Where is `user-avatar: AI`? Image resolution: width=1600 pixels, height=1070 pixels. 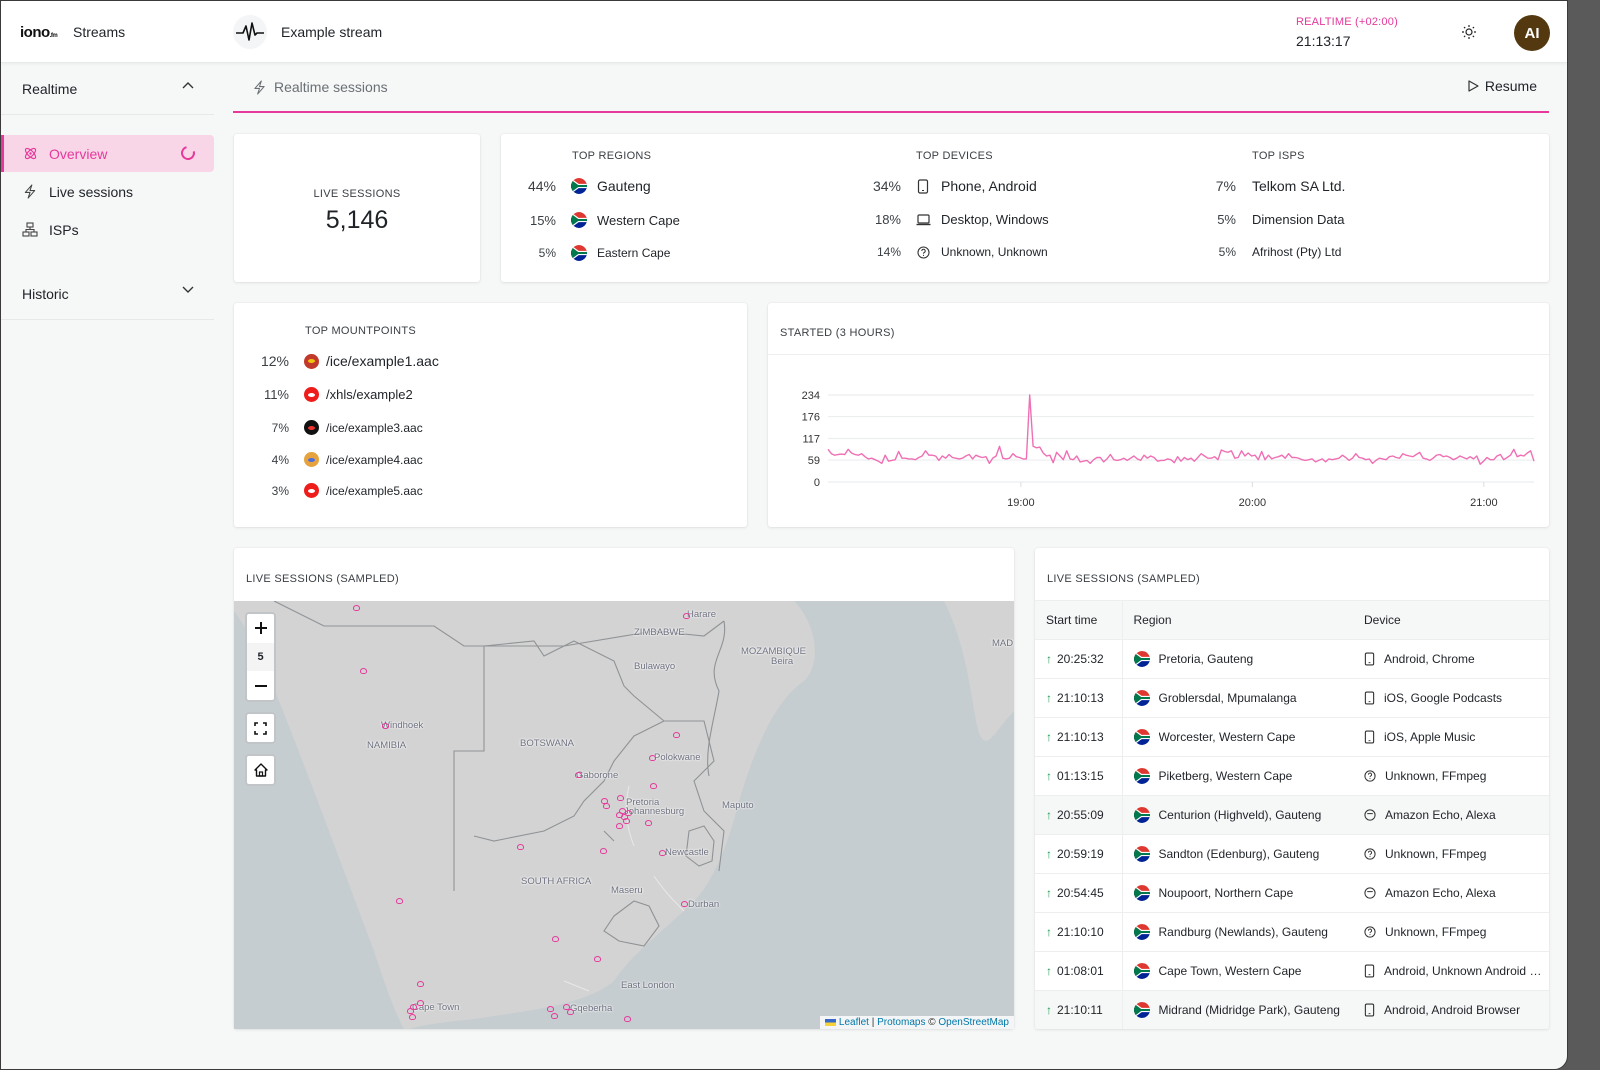 user-avatar: AI is located at coordinates (1532, 33).